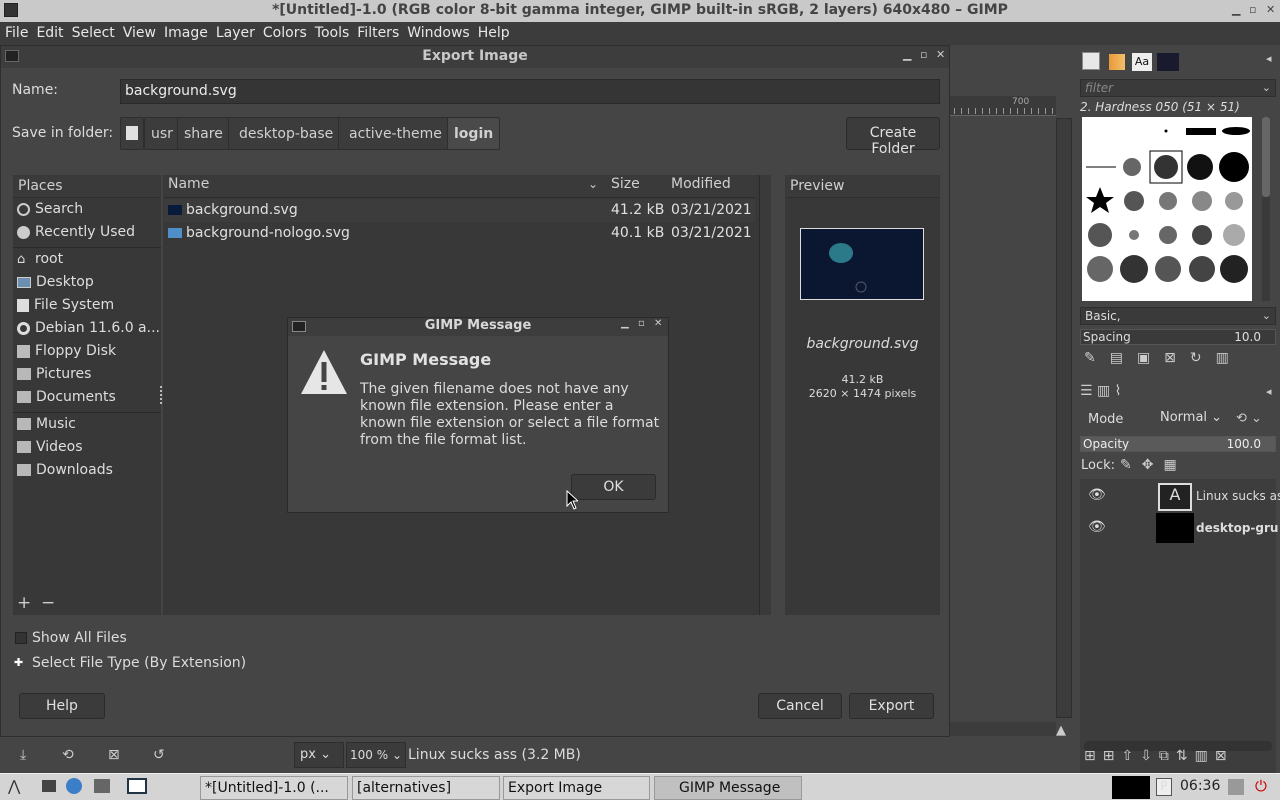 This screenshot has width=1280, height=800. What do you see at coordinates (1061, 730) in the screenshot?
I see `navigate-icon: ▲` at bounding box center [1061, 730].